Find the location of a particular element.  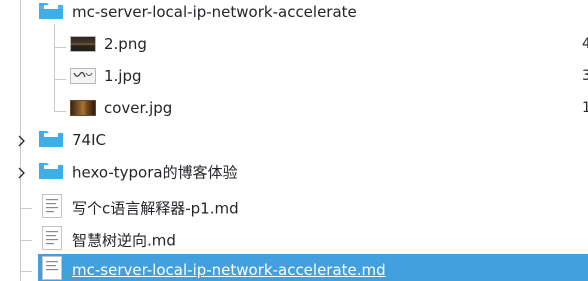

tree-row-label: mc-server-local-ip-network-accelerate is located at coordinates (214, 12).